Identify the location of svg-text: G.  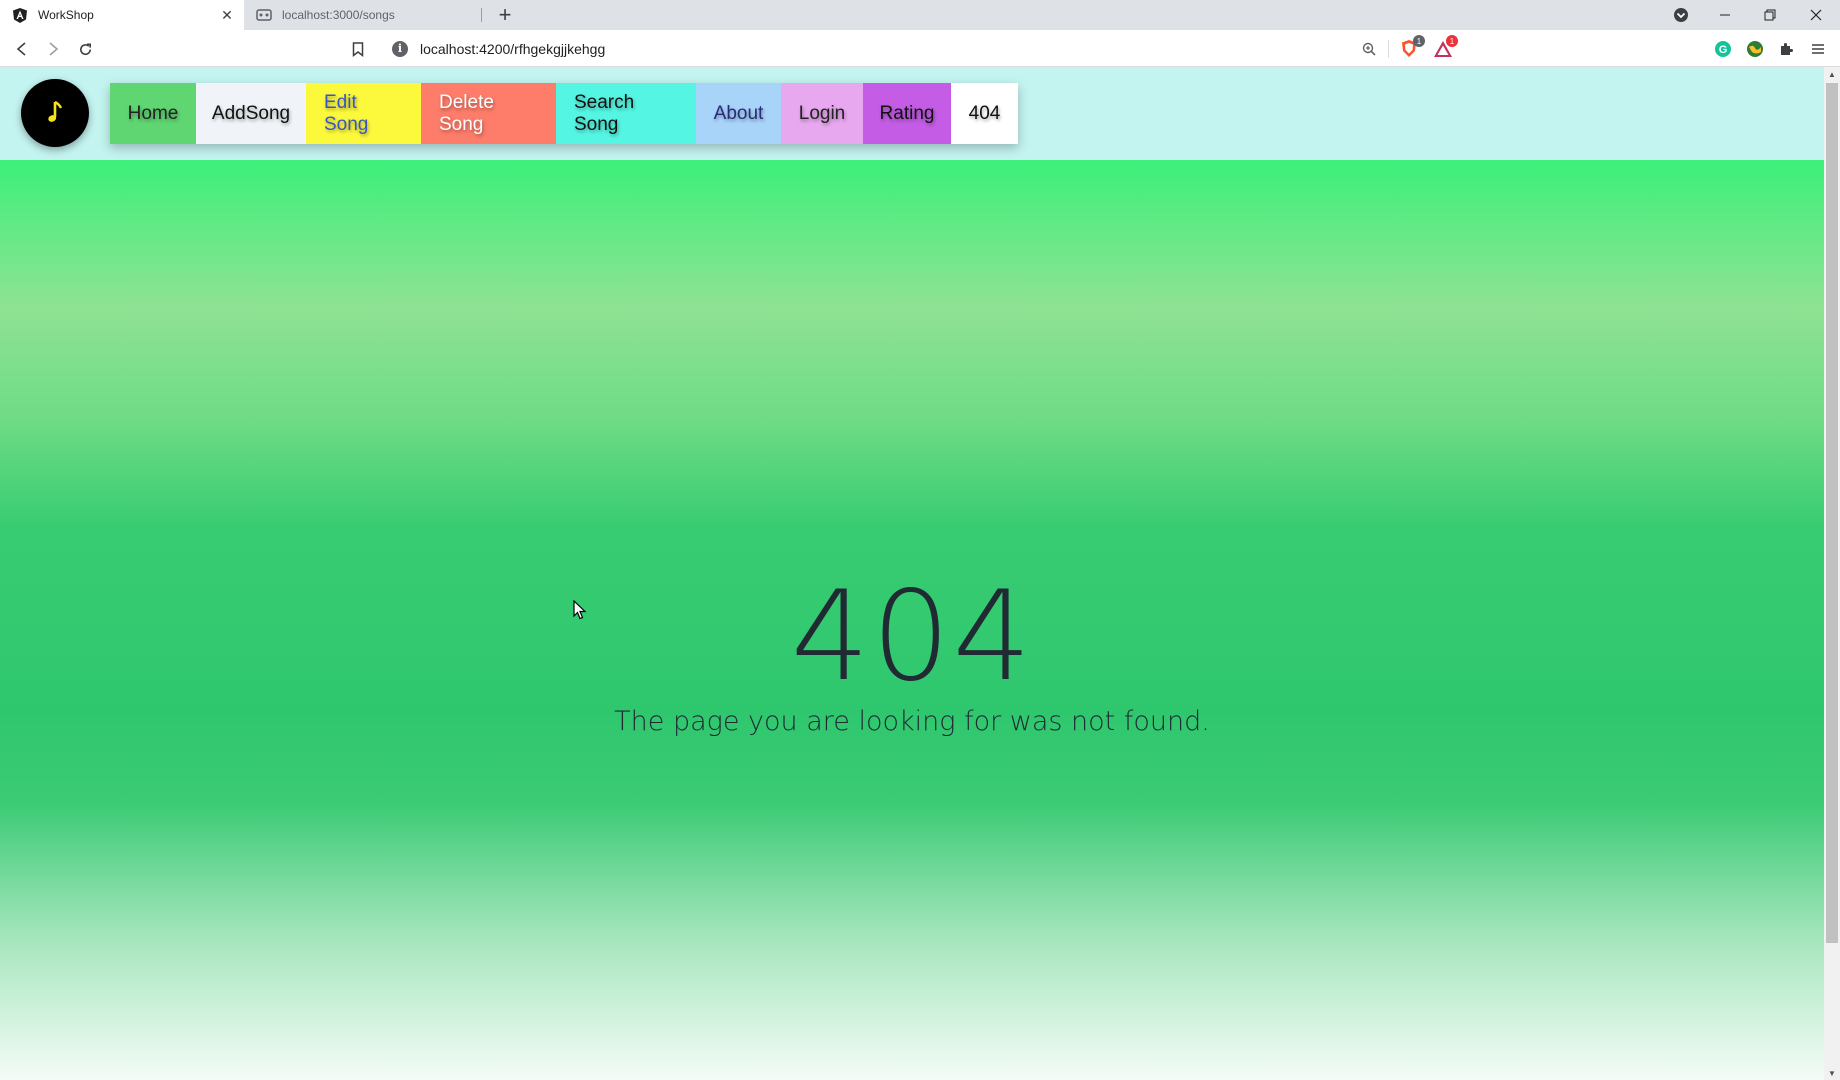
(1723, 50).